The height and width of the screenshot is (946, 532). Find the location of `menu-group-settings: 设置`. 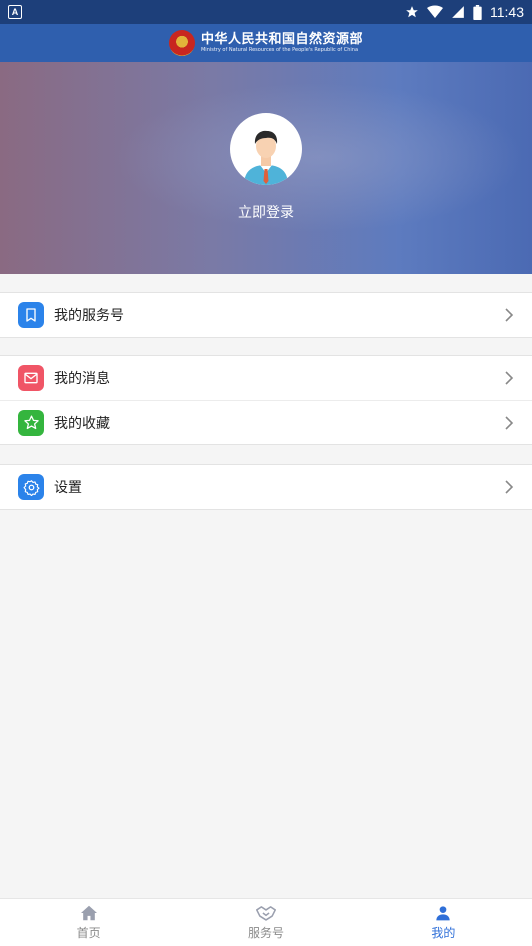

menu-group-settings: 设置 is located at coordinates (266, 487).